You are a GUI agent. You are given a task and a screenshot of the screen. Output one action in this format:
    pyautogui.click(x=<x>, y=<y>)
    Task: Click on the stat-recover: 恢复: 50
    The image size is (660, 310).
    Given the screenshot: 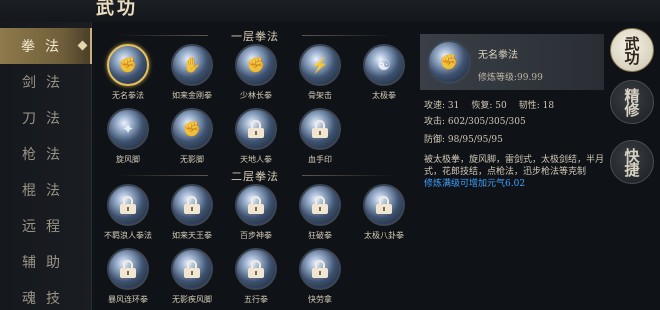 What is the action you would take?
    pyautogui.click(x=489, y=106)
    